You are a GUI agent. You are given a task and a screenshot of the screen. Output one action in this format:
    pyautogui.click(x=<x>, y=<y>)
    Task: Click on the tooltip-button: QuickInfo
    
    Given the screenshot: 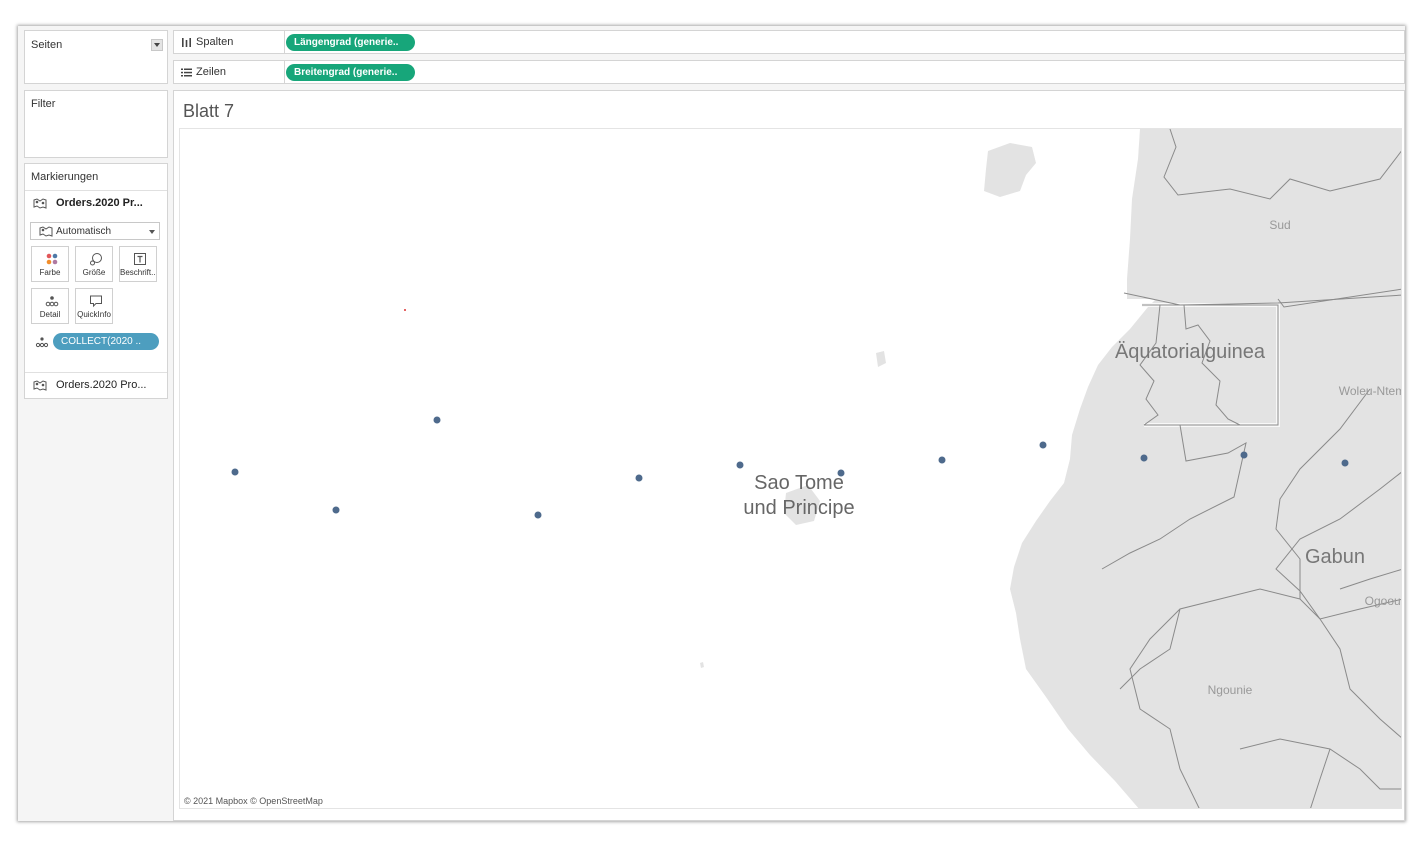 What is the action you would take?
    pyautogui.click(x=94, y=306)
    